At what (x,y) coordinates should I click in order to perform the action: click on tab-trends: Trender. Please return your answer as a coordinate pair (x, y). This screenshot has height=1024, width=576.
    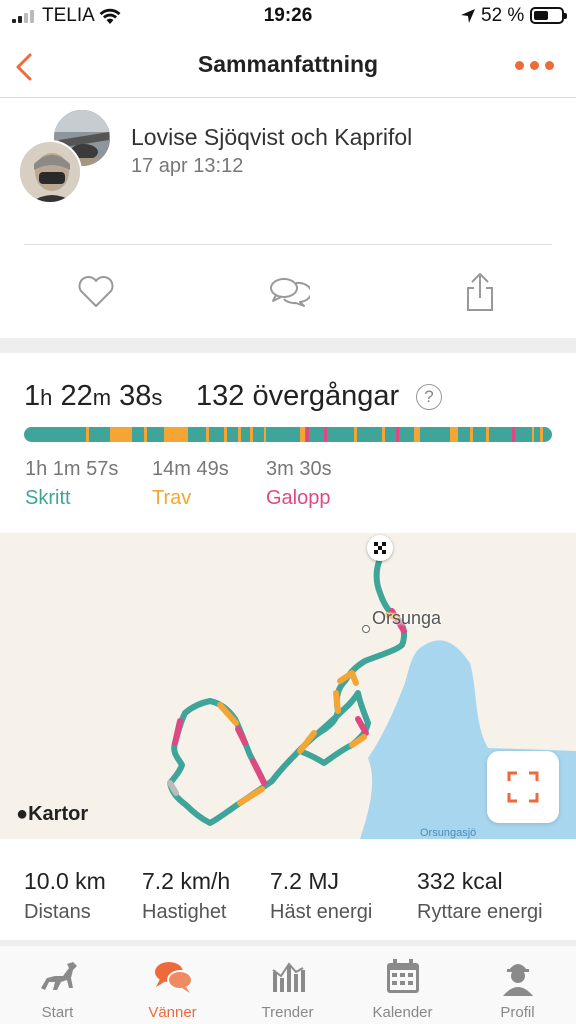
    Looking at the image, I should click on (287, 985).